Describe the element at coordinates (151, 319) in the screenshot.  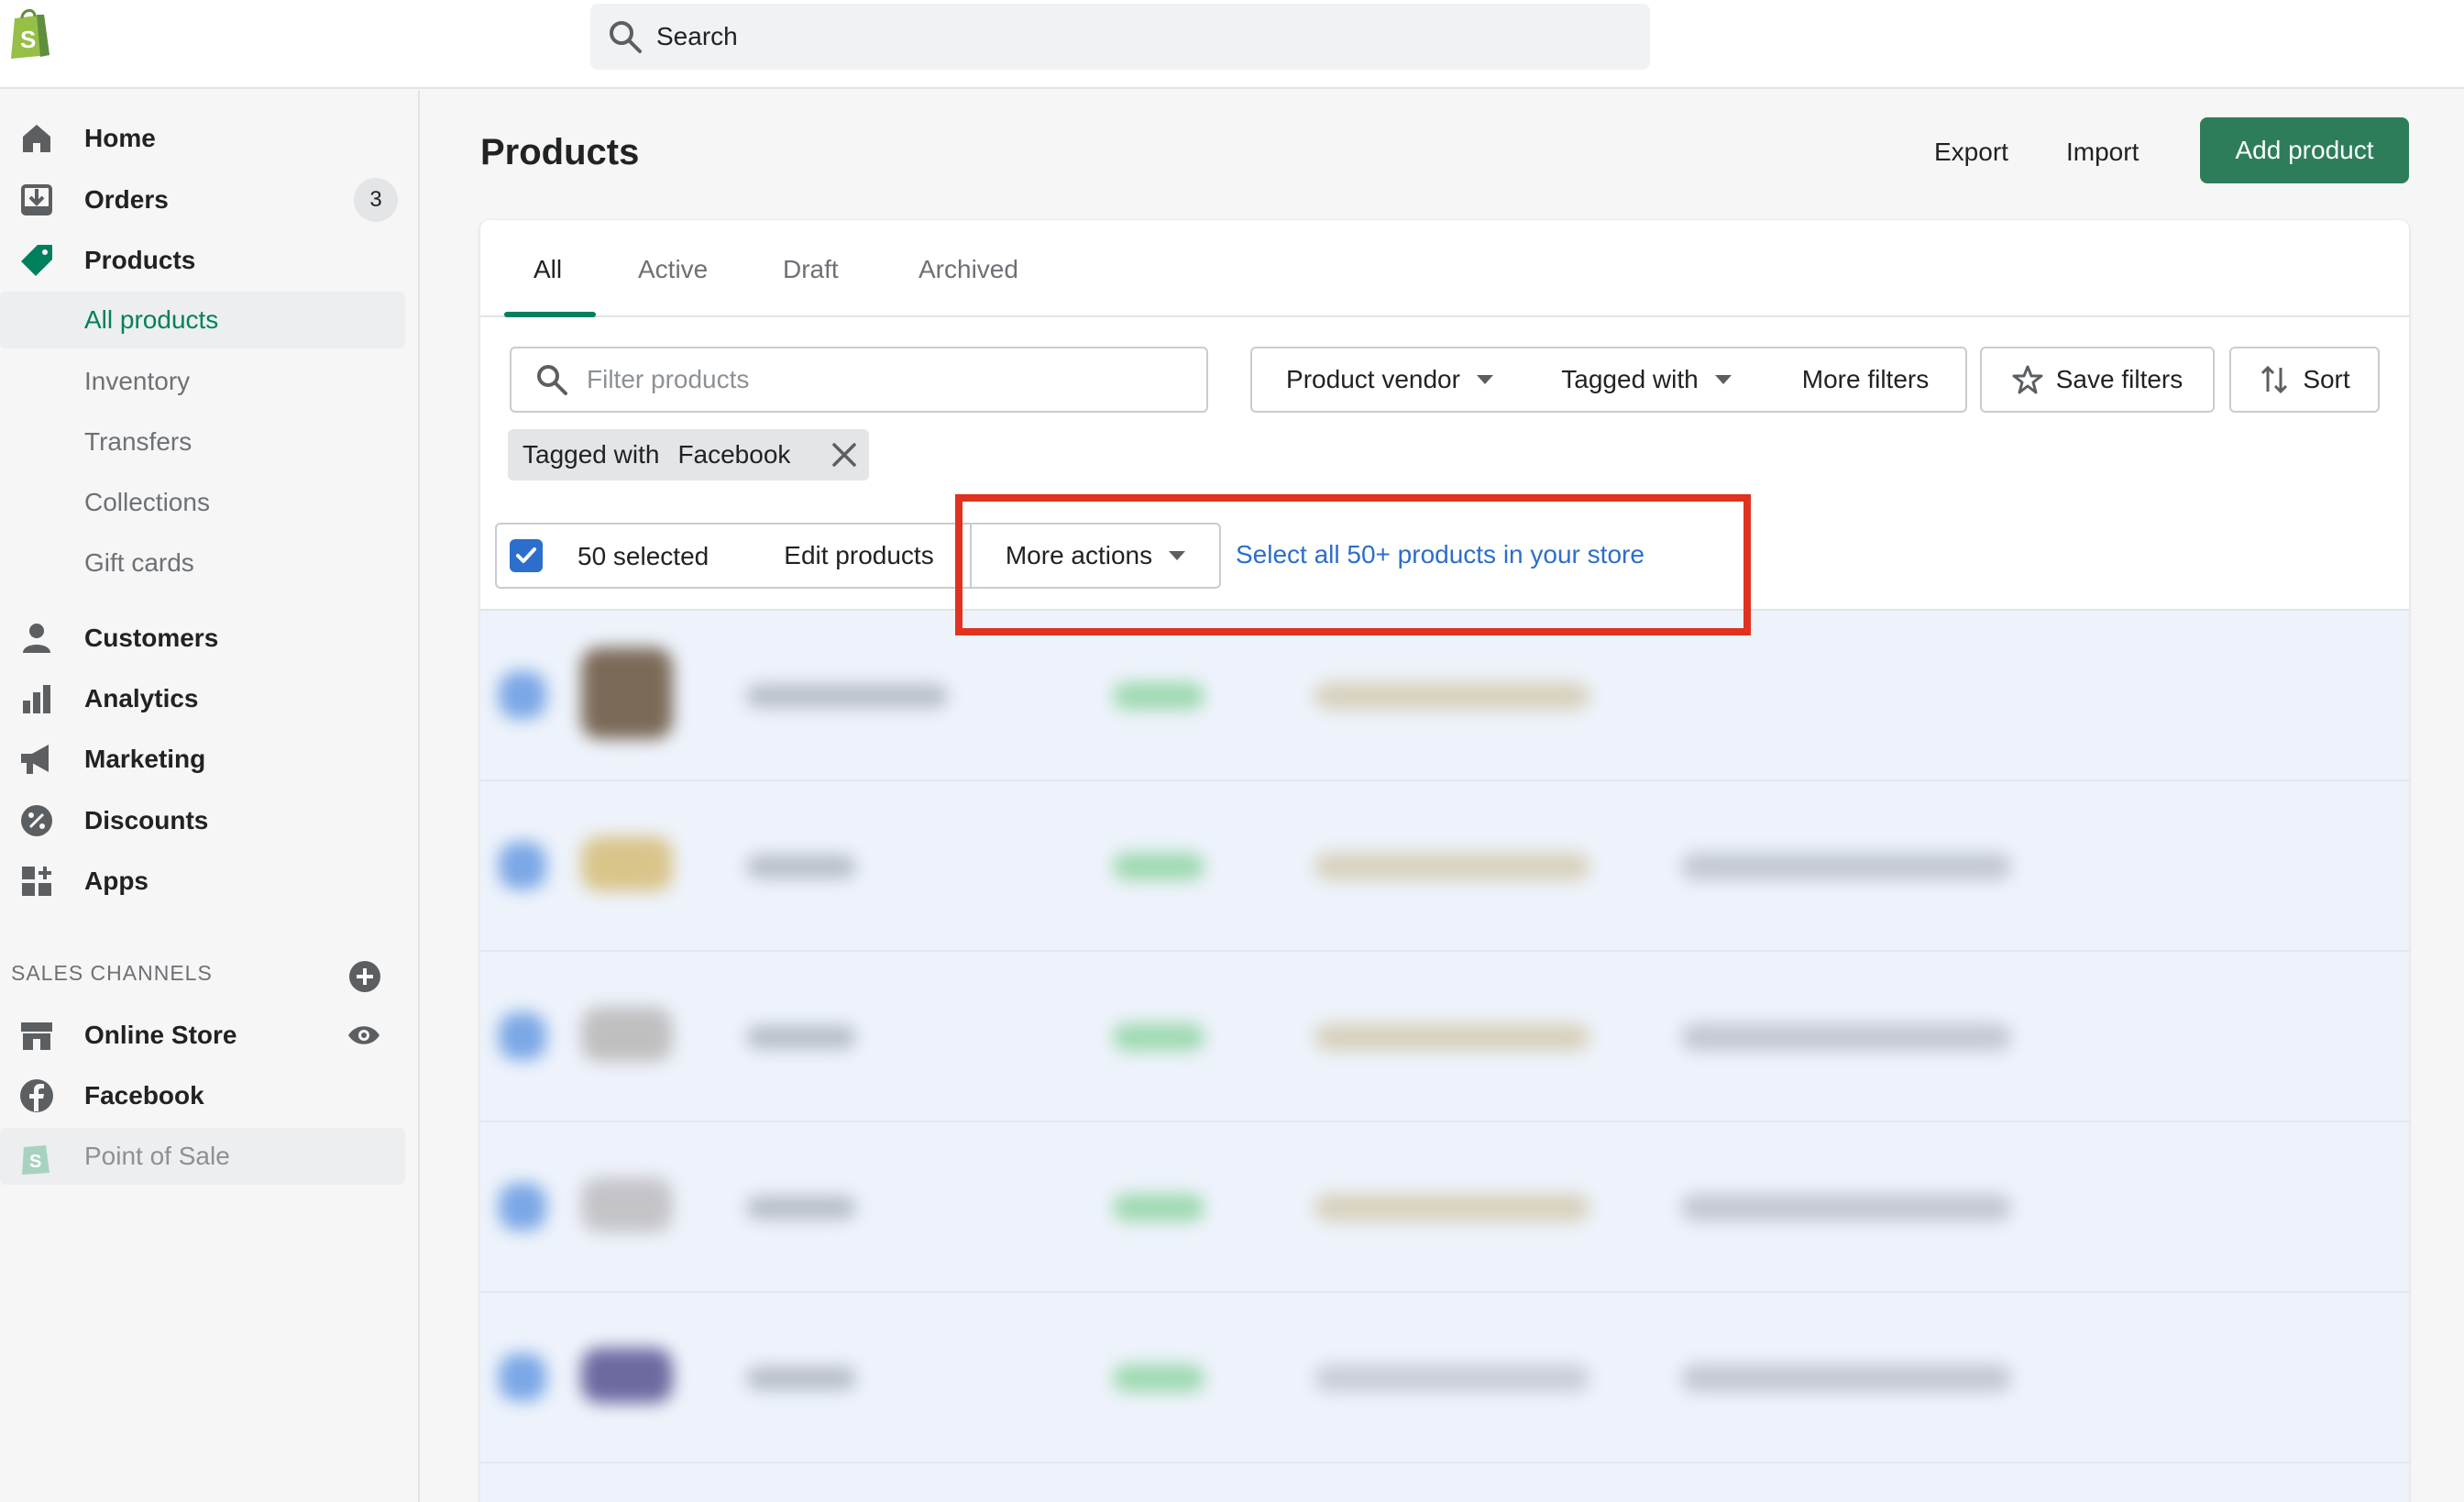
I see `sidebar-item-label: All products` at that location.